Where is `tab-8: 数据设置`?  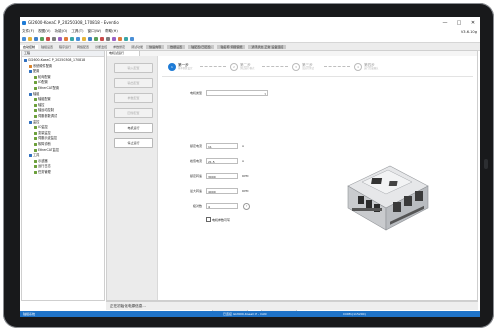
tab-8: 数据设置 is located at coordinates (176, 46).